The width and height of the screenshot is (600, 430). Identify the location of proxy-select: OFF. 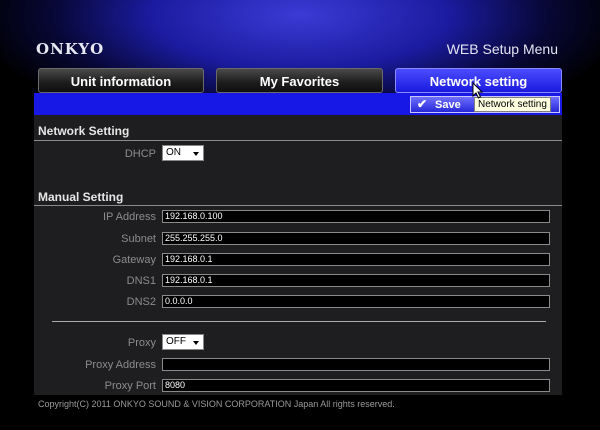
(183, 342).